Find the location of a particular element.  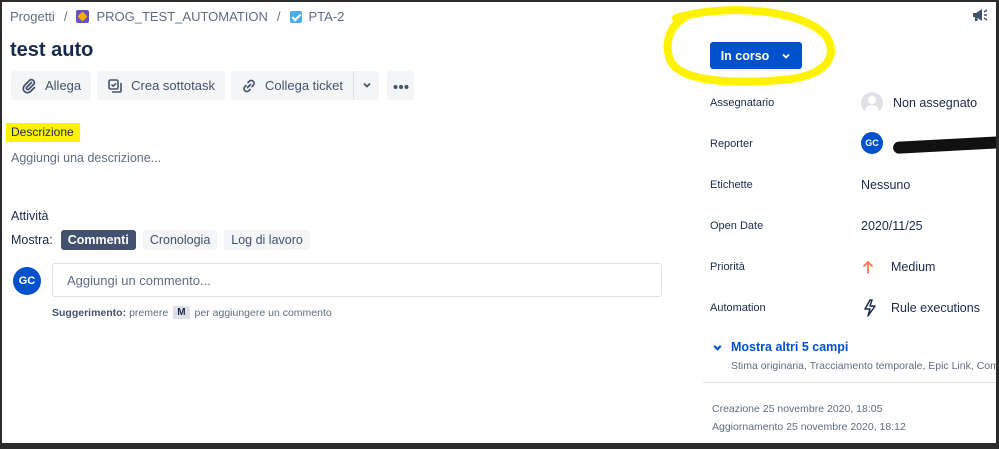

status-button: In corso is located at coordinates (756, 55).